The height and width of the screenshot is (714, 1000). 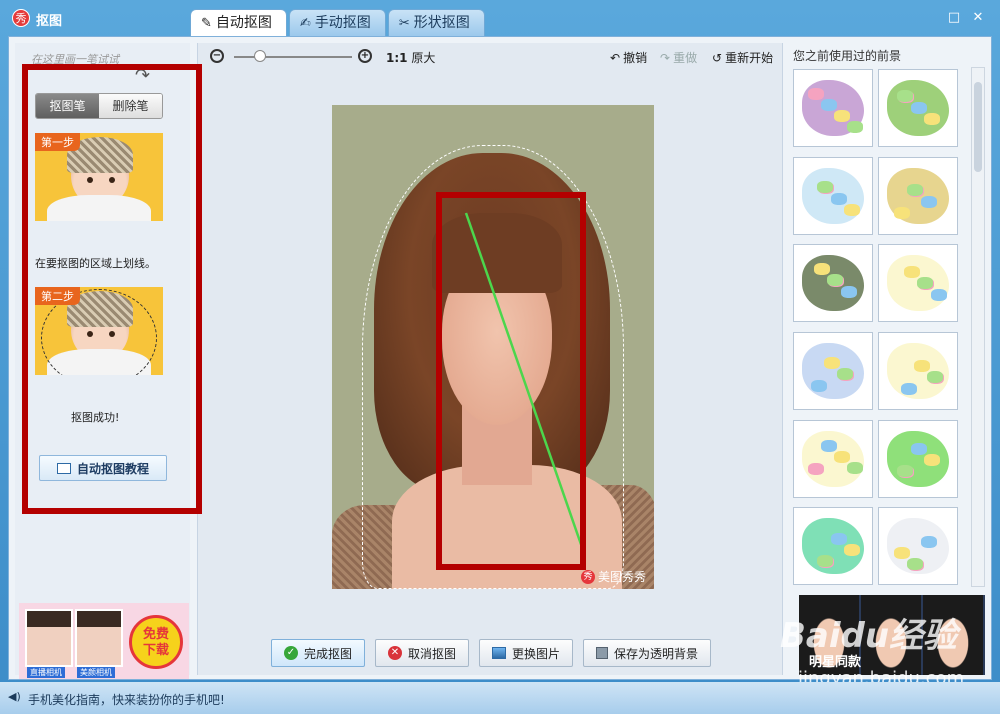 I want to click on redo-label: 重做, so click(x=685, y=58).